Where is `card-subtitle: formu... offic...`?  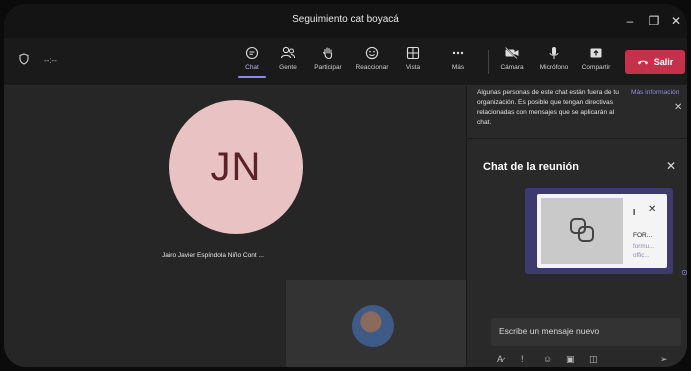 card-subtitle: formu... offic... is located at coordinates (644, 251).